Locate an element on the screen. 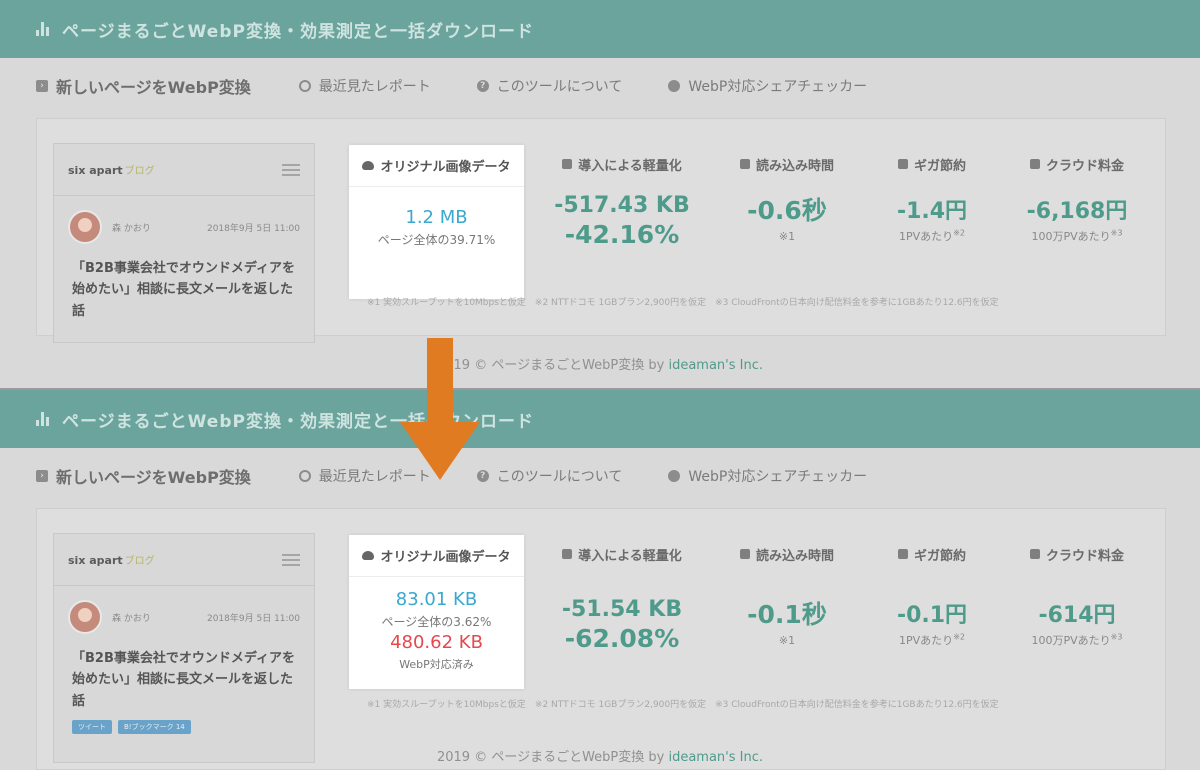  webp-size: 480.62 KB is located at coordinates (436, 642).